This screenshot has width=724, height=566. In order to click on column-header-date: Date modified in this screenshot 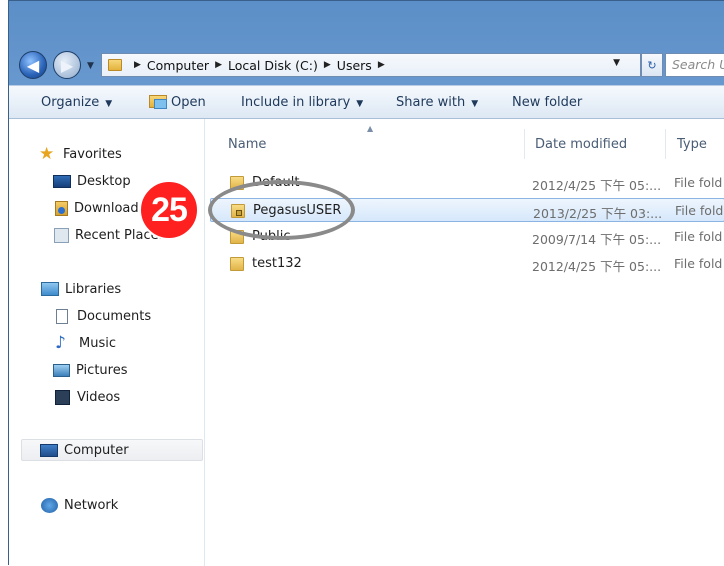, I will do `click(581, 144)`.